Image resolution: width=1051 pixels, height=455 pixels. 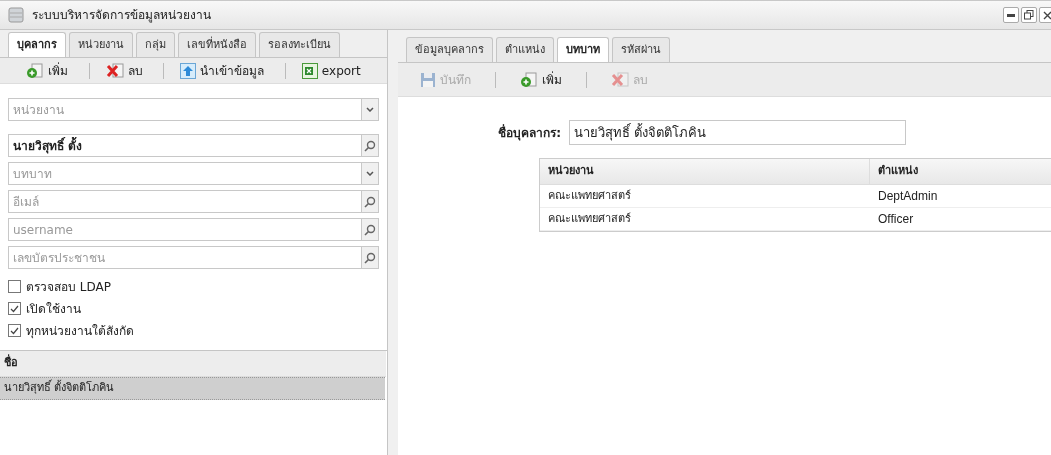 What do you see at coordinates (53, 309) in the screenshot?
I see `checkbox-label: เปิดใช้งาน` at bounding box center [53, 309].